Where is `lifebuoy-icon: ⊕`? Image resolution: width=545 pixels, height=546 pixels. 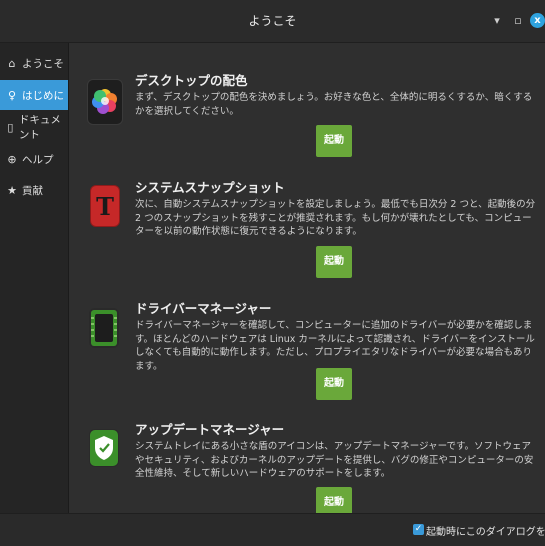 lifebuoy-icon: ⊕ is located at coordinates (12, 159).